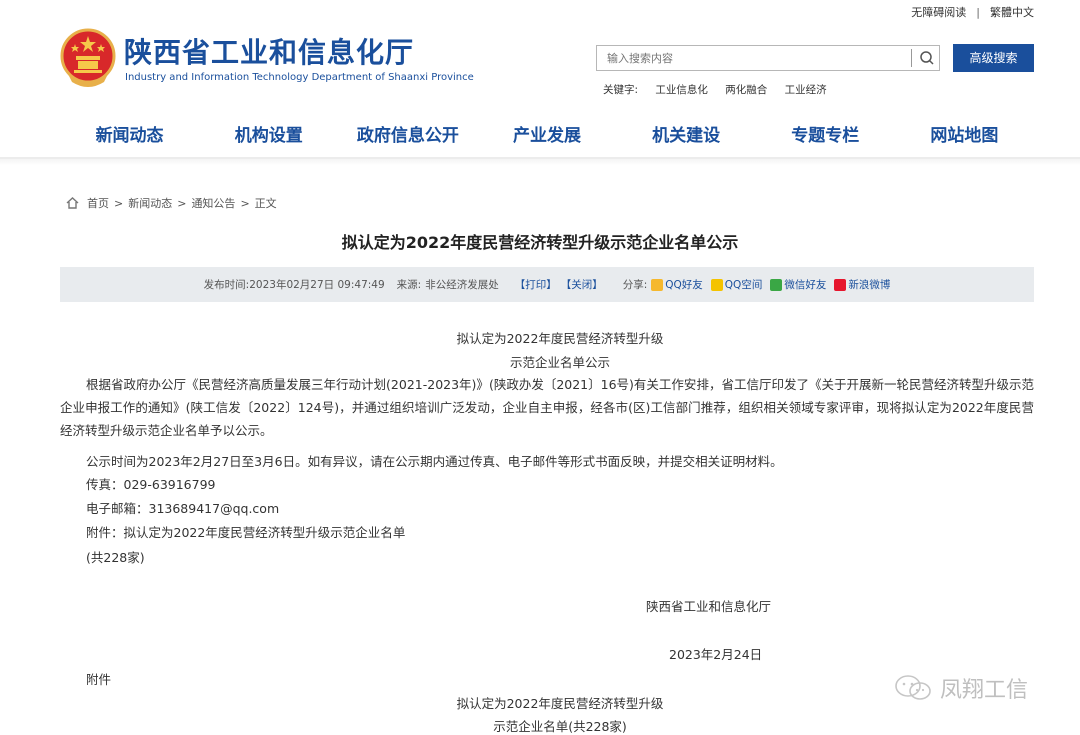  Describe the element at coordinates (560, 338) in the screenshot. I see `article-heading-1: 拟认定为2022年度民营经济转型升级` at that location.